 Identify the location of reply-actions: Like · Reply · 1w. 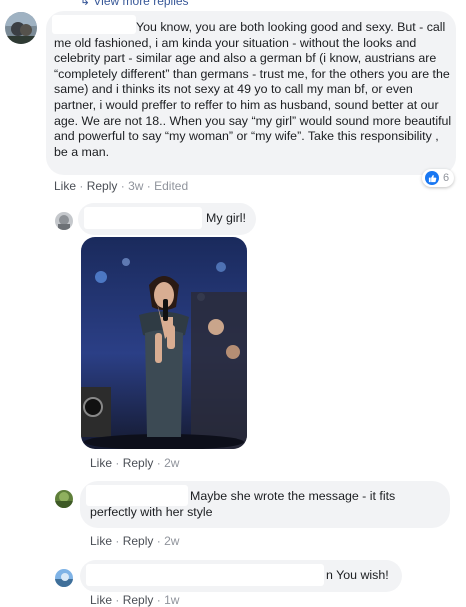
(135, 600).